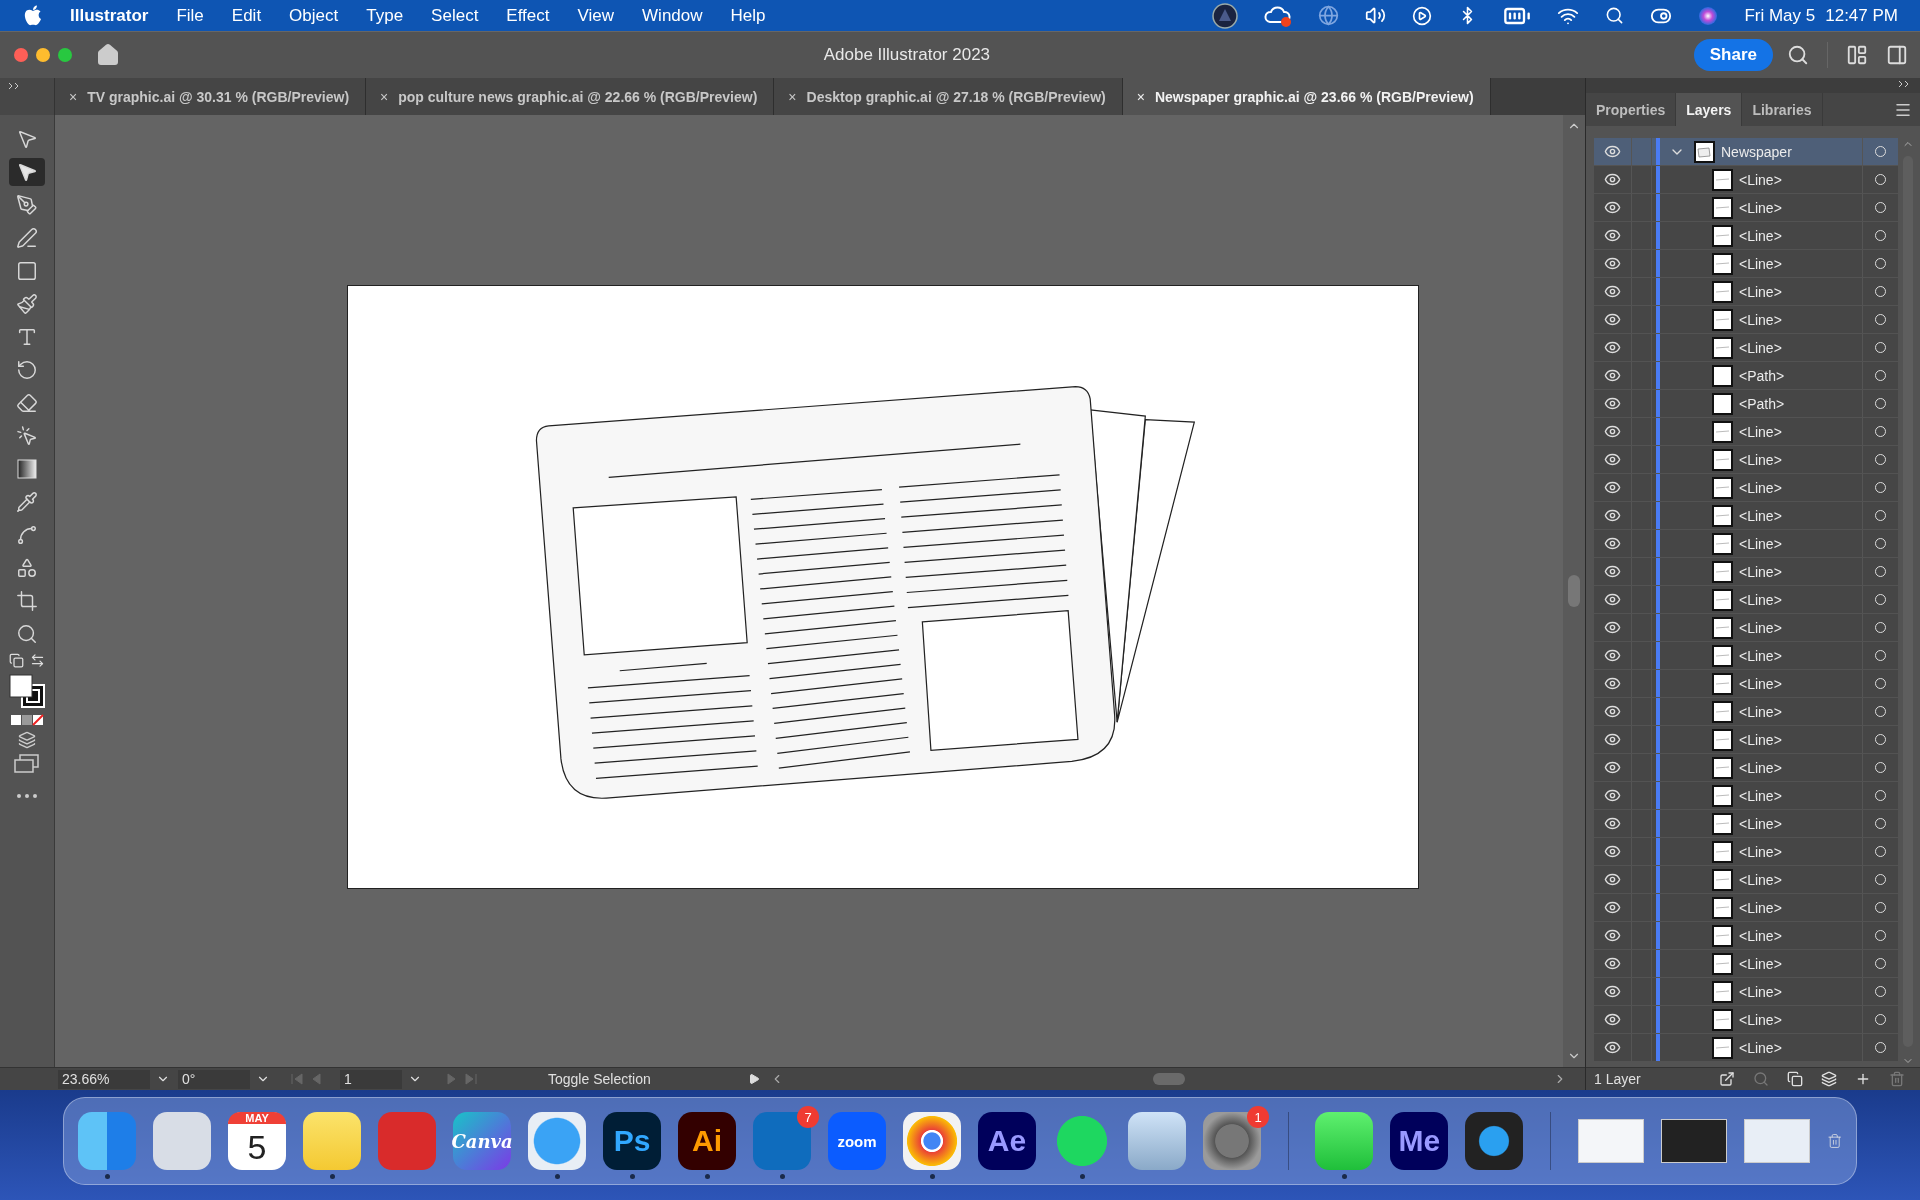 The width and height of the screenshot is (1920, 1200). Describe the element at coordinates (27, 96) in the screenshot. I see `collapse-handle` at that location.